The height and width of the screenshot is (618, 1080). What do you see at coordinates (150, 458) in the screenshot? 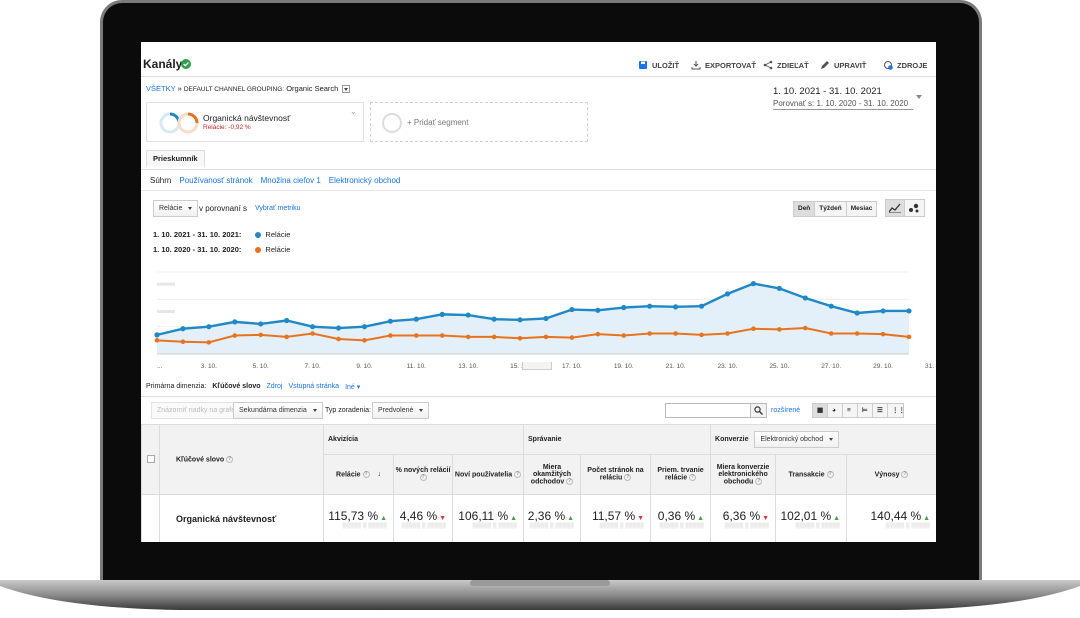
I see `select-all-checkbox` at bounding box center [150, 458].